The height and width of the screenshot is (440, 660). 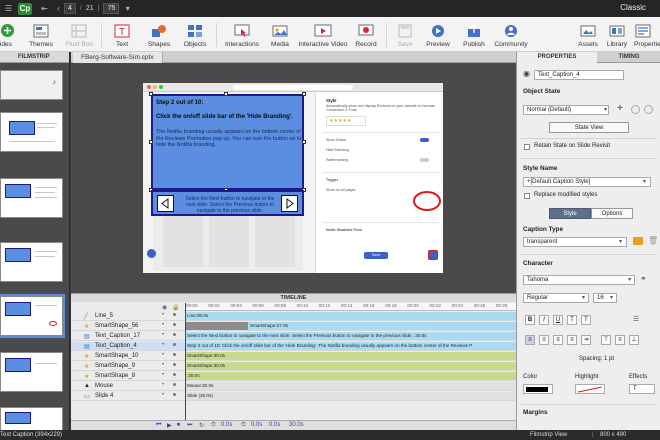 I want to click on previous-button, so click(x=165, y=203).